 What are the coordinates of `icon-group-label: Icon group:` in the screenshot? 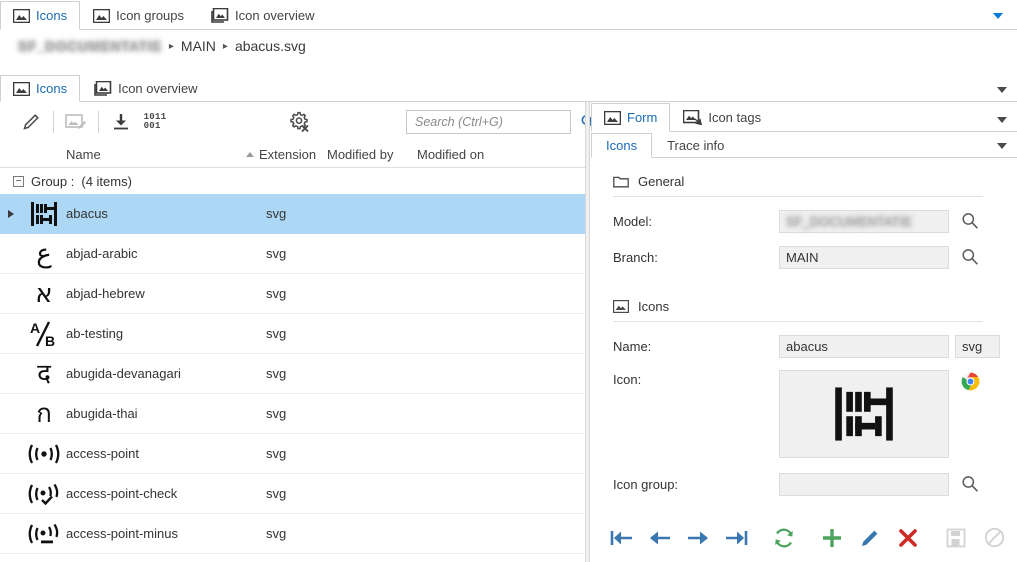 It's located at (646, 484).